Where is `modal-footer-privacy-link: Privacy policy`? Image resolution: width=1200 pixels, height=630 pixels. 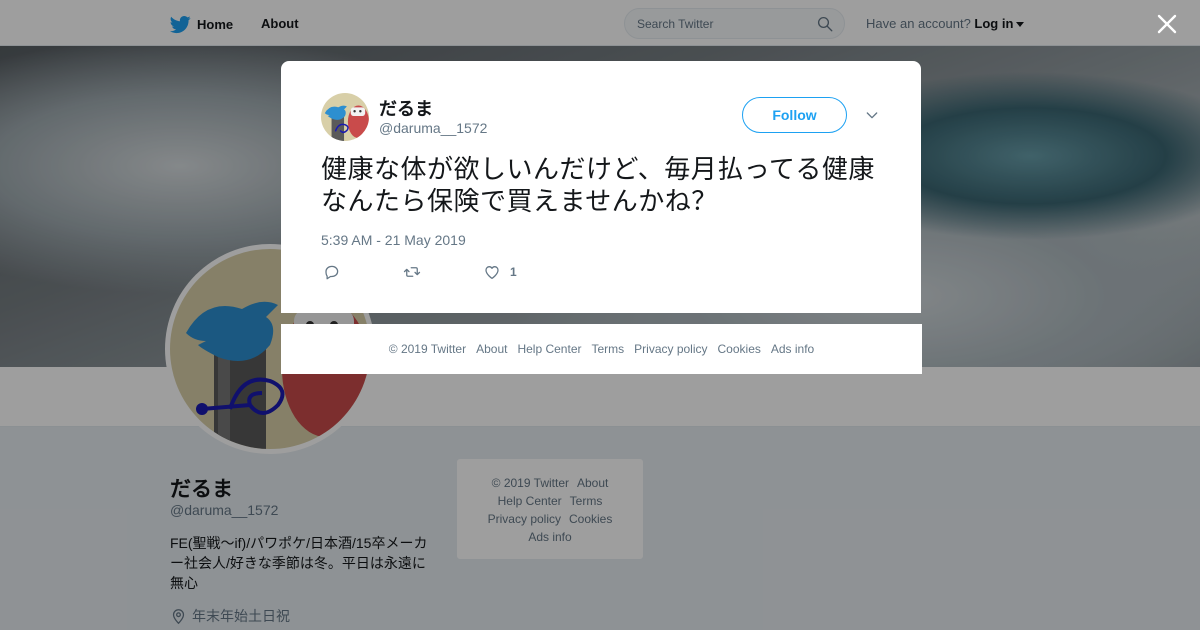 modal-footer-privacy-link: Privacy policy is located at coordinates (670, 349).